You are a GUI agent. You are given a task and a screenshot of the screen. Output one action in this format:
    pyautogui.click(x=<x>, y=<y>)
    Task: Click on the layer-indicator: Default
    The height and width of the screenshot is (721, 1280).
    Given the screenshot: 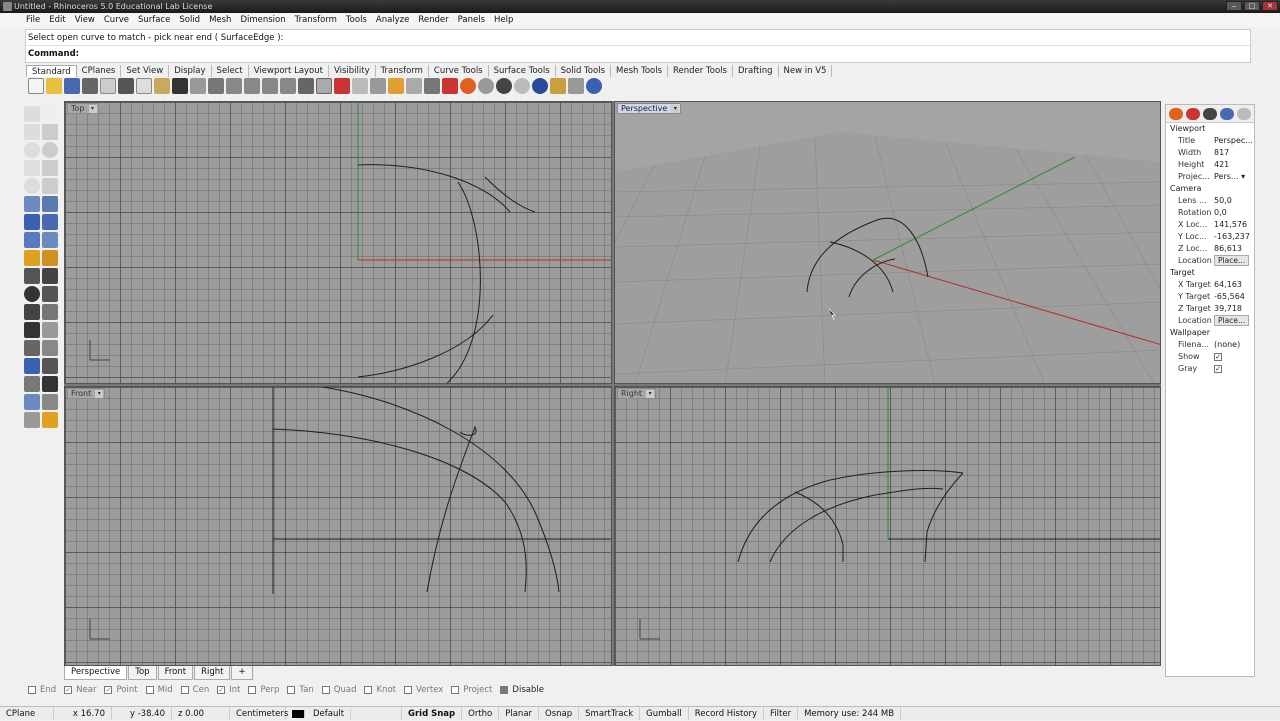 What is the action you would take?
    pyautogui.click(x=344, y=713)
    